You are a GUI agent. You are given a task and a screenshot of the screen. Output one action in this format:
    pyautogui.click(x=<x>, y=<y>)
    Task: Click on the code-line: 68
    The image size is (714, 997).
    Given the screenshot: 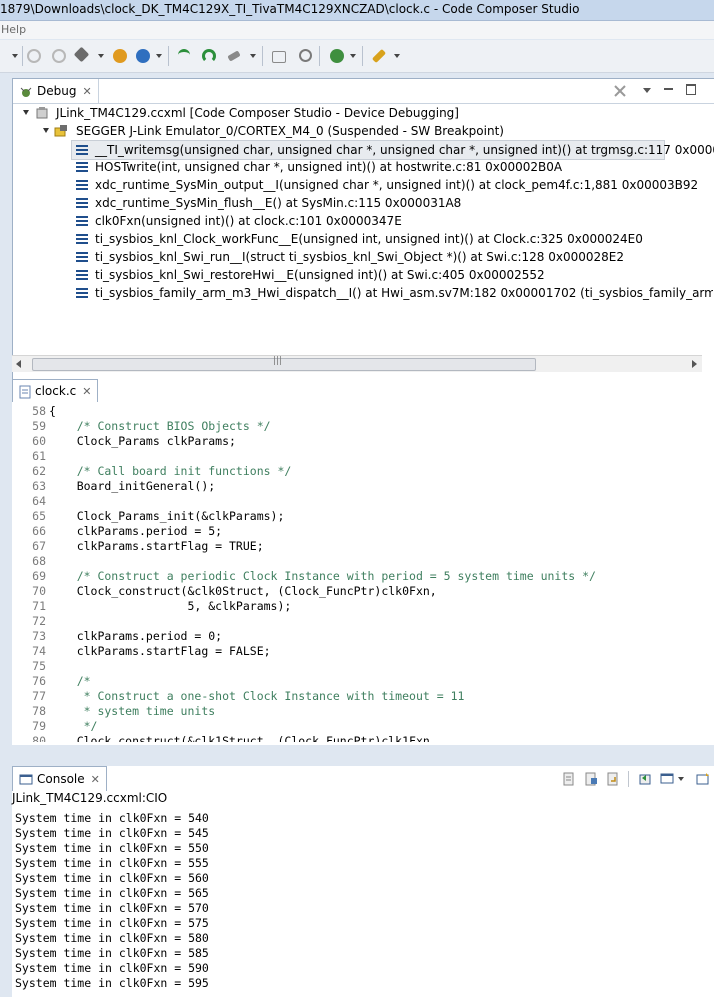 What is the action you would take?
    pyautogui.click(x=363, y=561)
    